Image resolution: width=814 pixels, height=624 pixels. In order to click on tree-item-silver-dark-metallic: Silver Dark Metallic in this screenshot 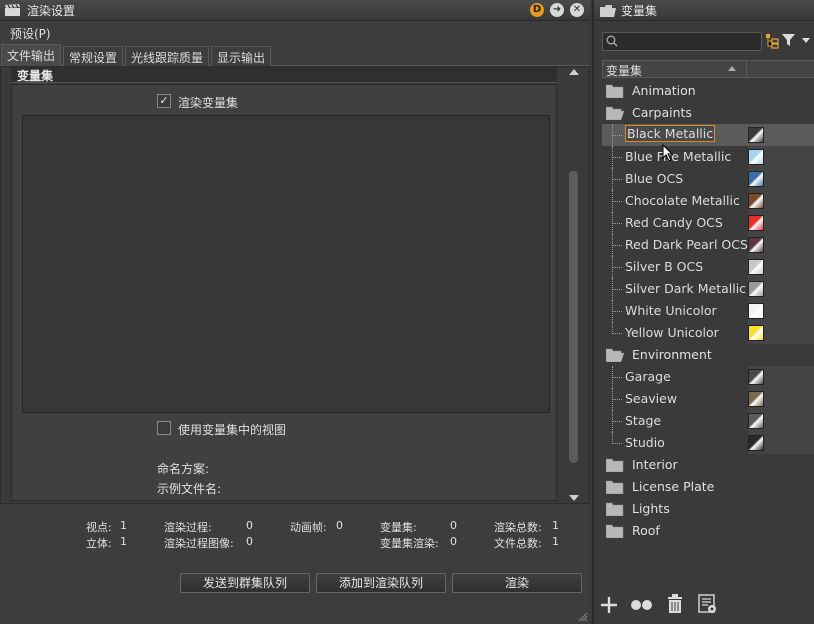, I will do `click(708, 289)`.